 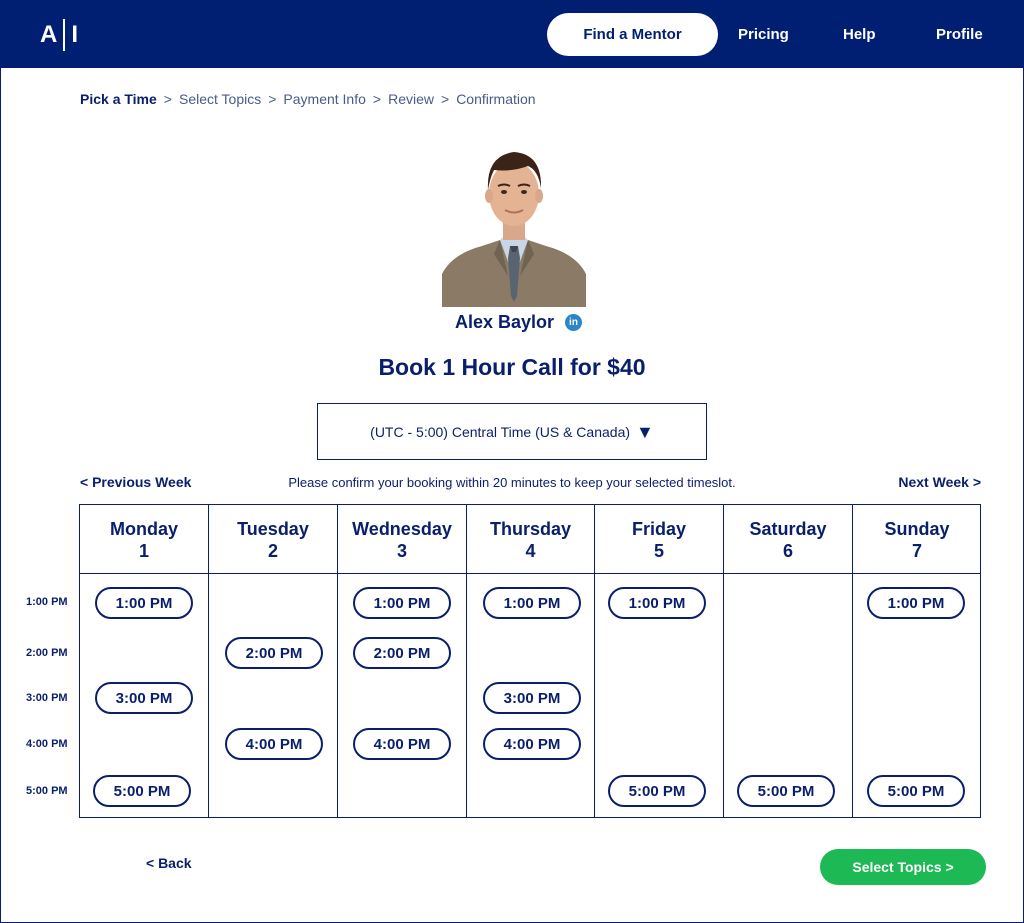 What do you see at coordinates (659, 661) in the screenshot?
I see `day-column-friday: Friday 5 1:00 PM 5:00 PM` at bounding box center [659, 661].